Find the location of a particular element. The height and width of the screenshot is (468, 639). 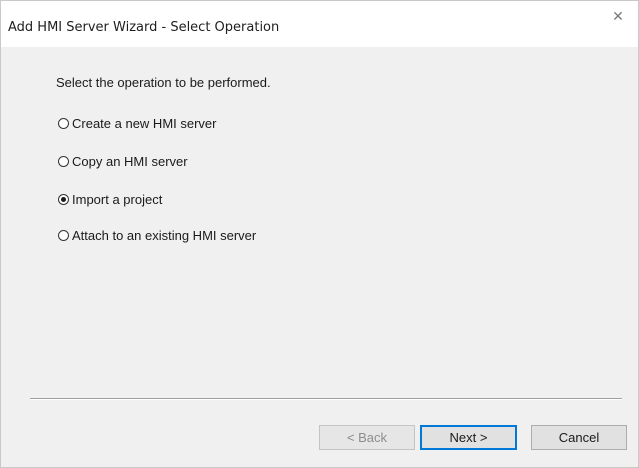

radio-label: Import a project is located at coordinates (117, 199).